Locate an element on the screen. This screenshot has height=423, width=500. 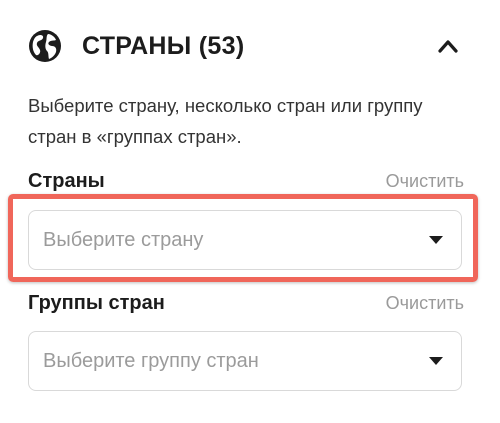
section-title: СТРАНЫ (53) is located at coordinates (163, 45).